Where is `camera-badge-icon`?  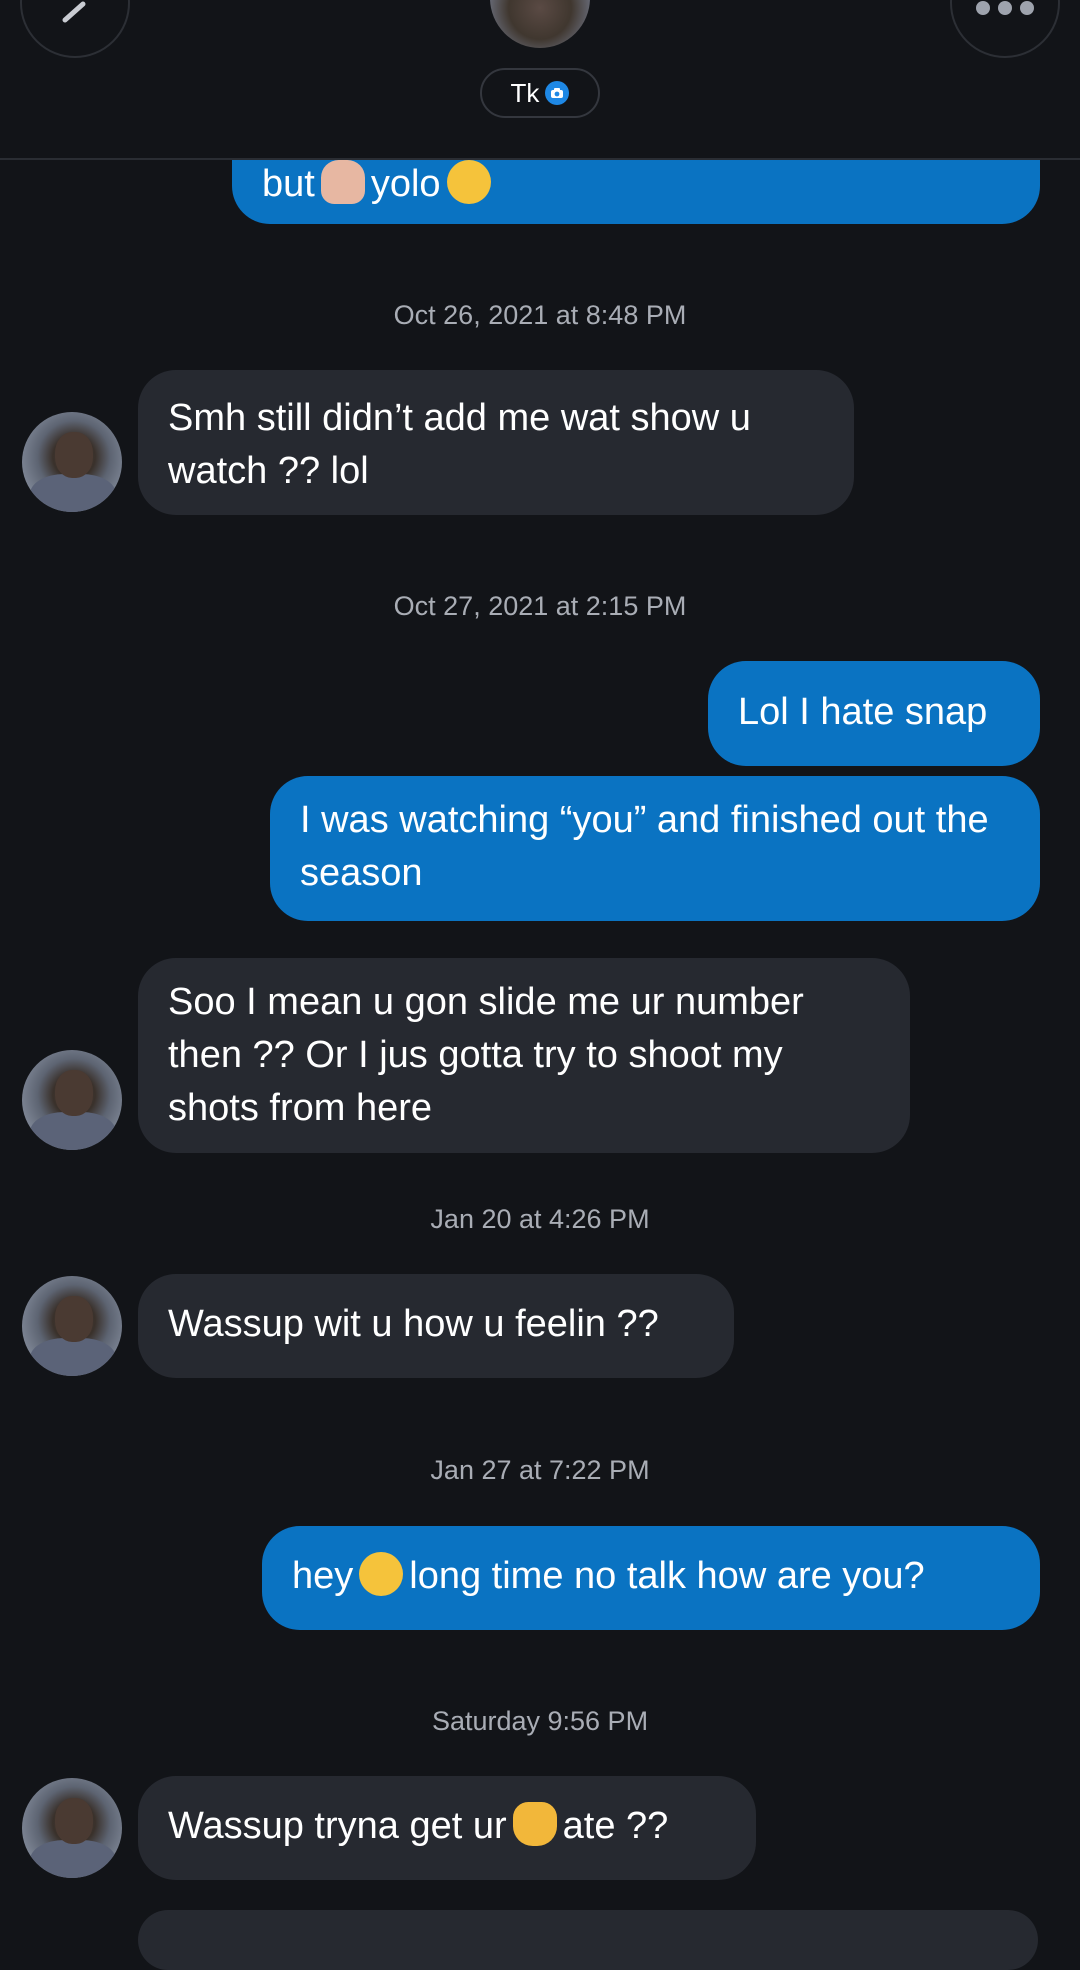
camera-badge-icon is located at coordinates (557, 93).